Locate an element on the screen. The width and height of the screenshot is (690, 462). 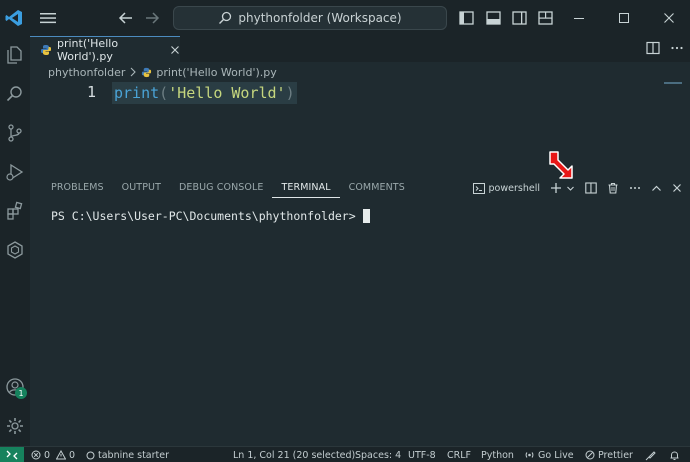
editor-tab-label: print('Hello World').py is located at coordinates (88, 49).